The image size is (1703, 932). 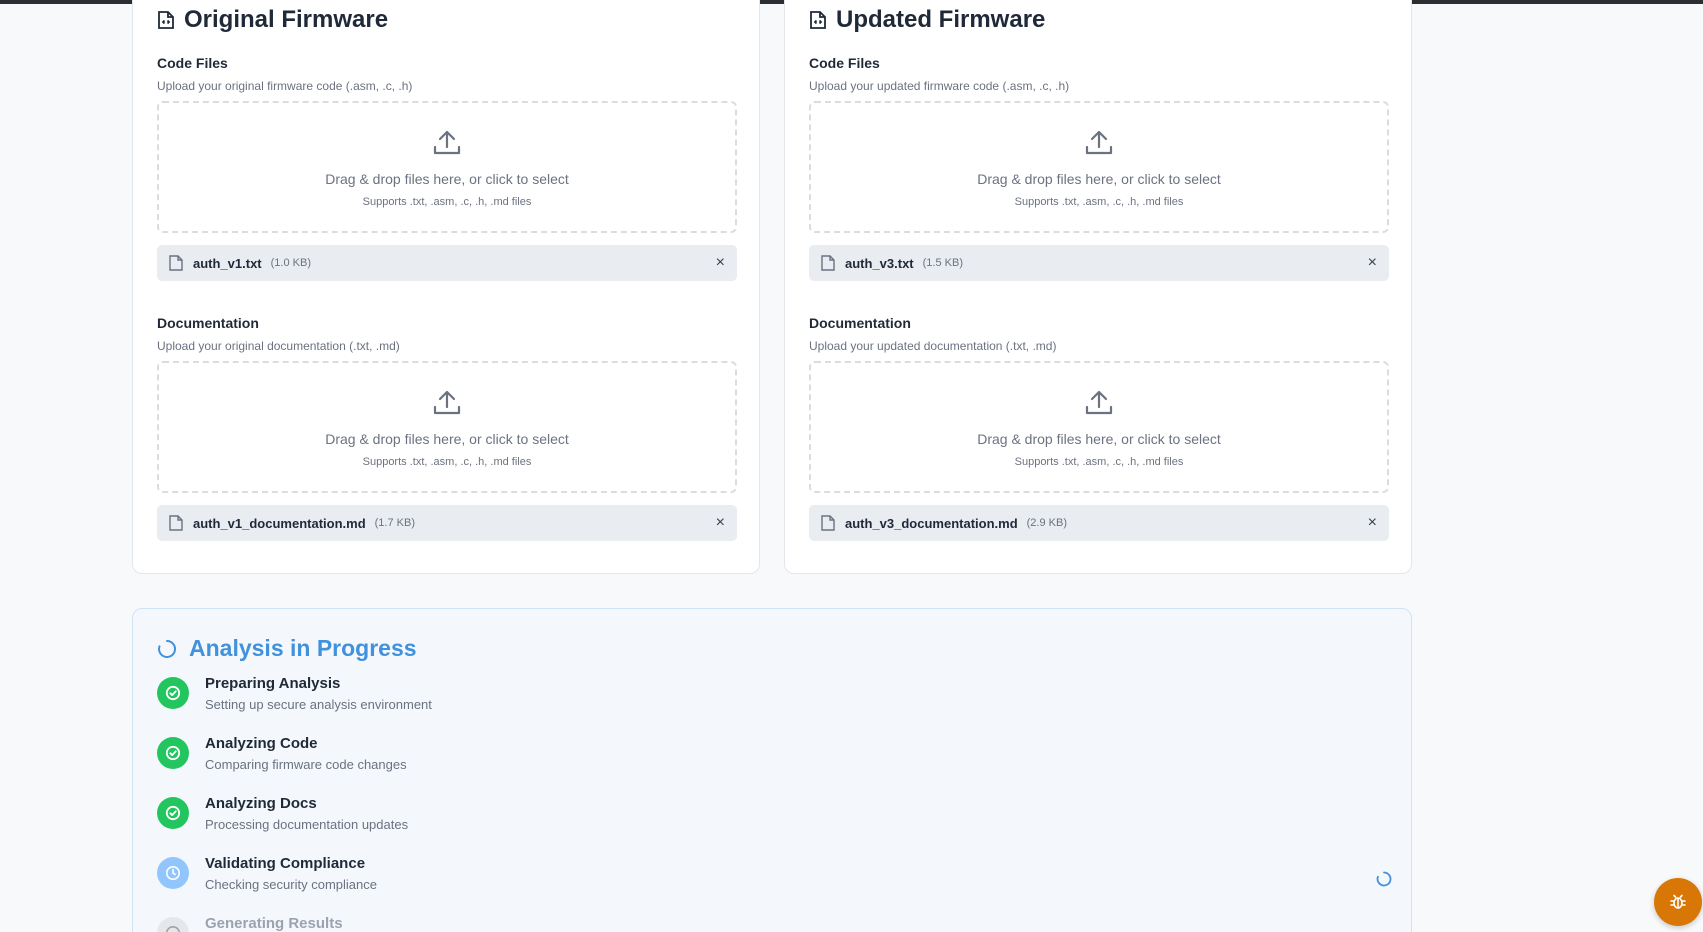 What do you see at coordinates (1099, 263) in the screenshot?
I see `uploaded-file: auth_v3.txt (1.5 KB) ×` at bounding box center [1099, 263].